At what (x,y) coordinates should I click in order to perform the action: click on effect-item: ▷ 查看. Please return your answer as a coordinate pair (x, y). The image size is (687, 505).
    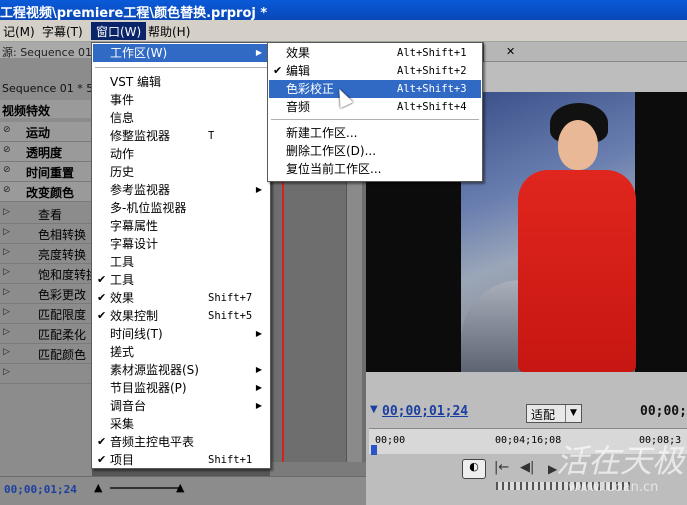
    Looking at the image, I should click on (46, 214).